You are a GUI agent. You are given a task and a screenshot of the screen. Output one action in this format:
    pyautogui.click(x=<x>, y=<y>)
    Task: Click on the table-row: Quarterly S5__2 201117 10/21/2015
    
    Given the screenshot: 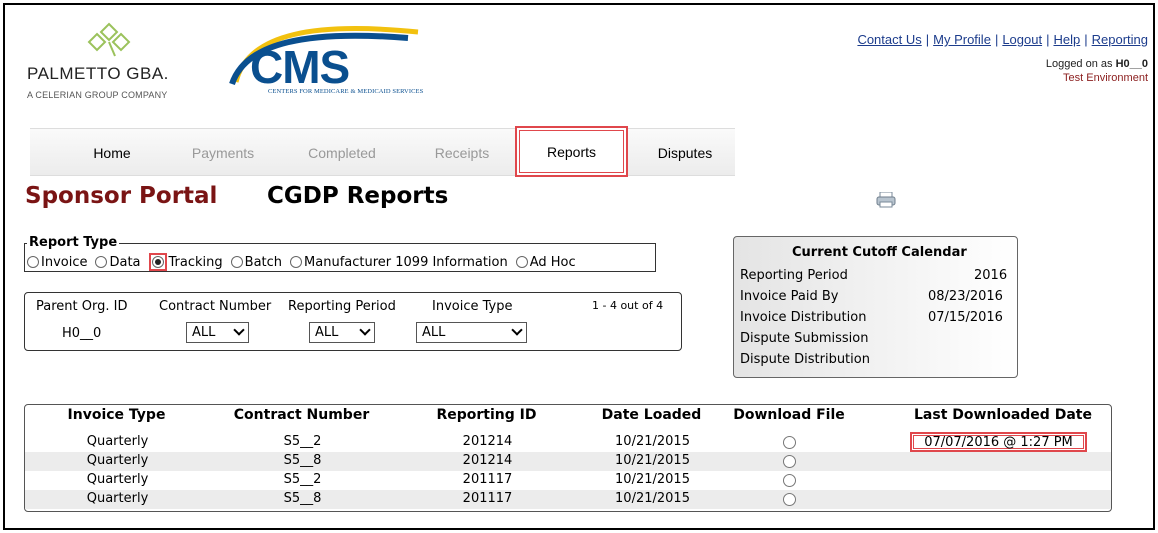 What is the action you would take?
    pyautogui.click(x=568, y=480)
    